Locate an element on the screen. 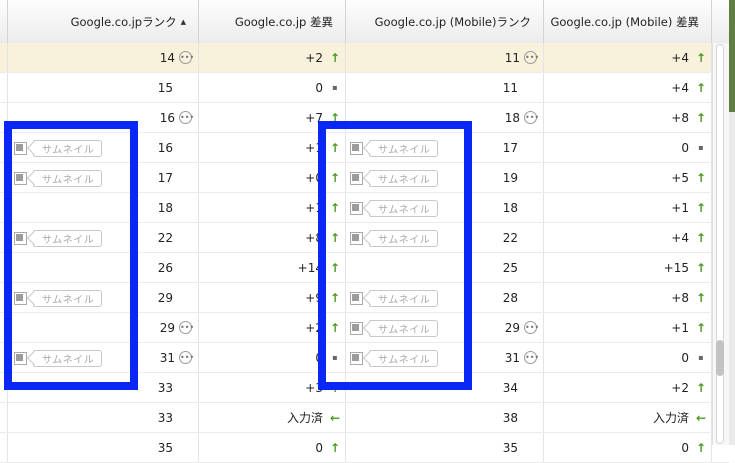  mobile-rank-value: 11 is located at coordinates (512, 57).